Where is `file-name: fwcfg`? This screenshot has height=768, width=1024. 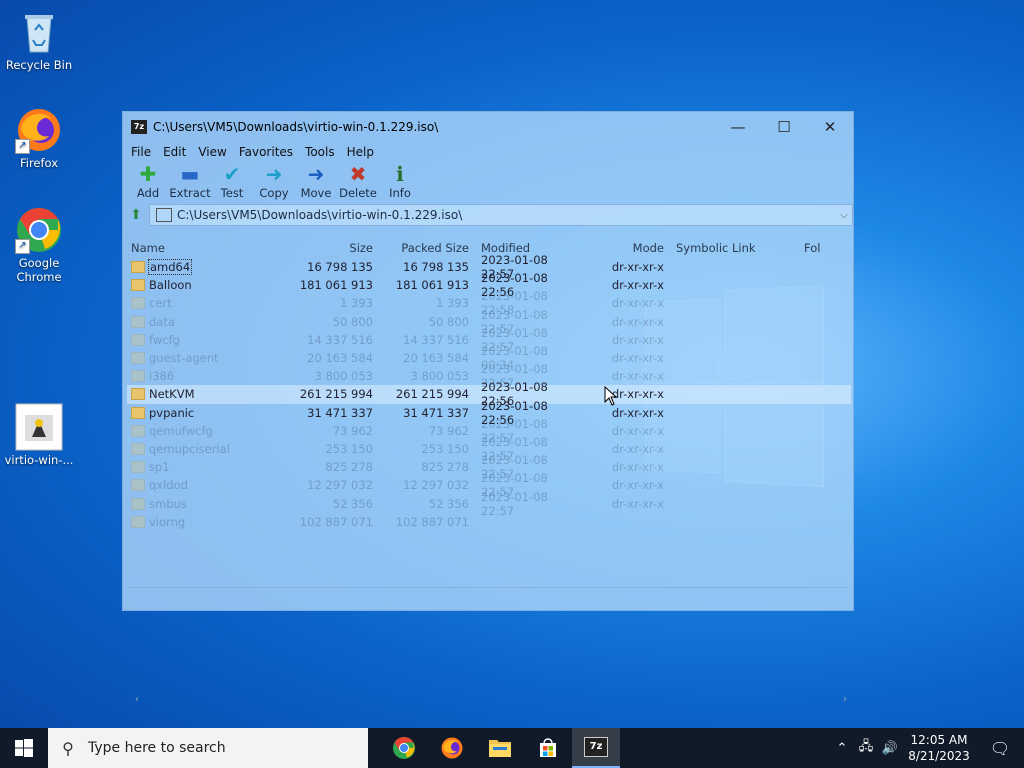 file-name: fwcfg is located at coordinates (164, 339).